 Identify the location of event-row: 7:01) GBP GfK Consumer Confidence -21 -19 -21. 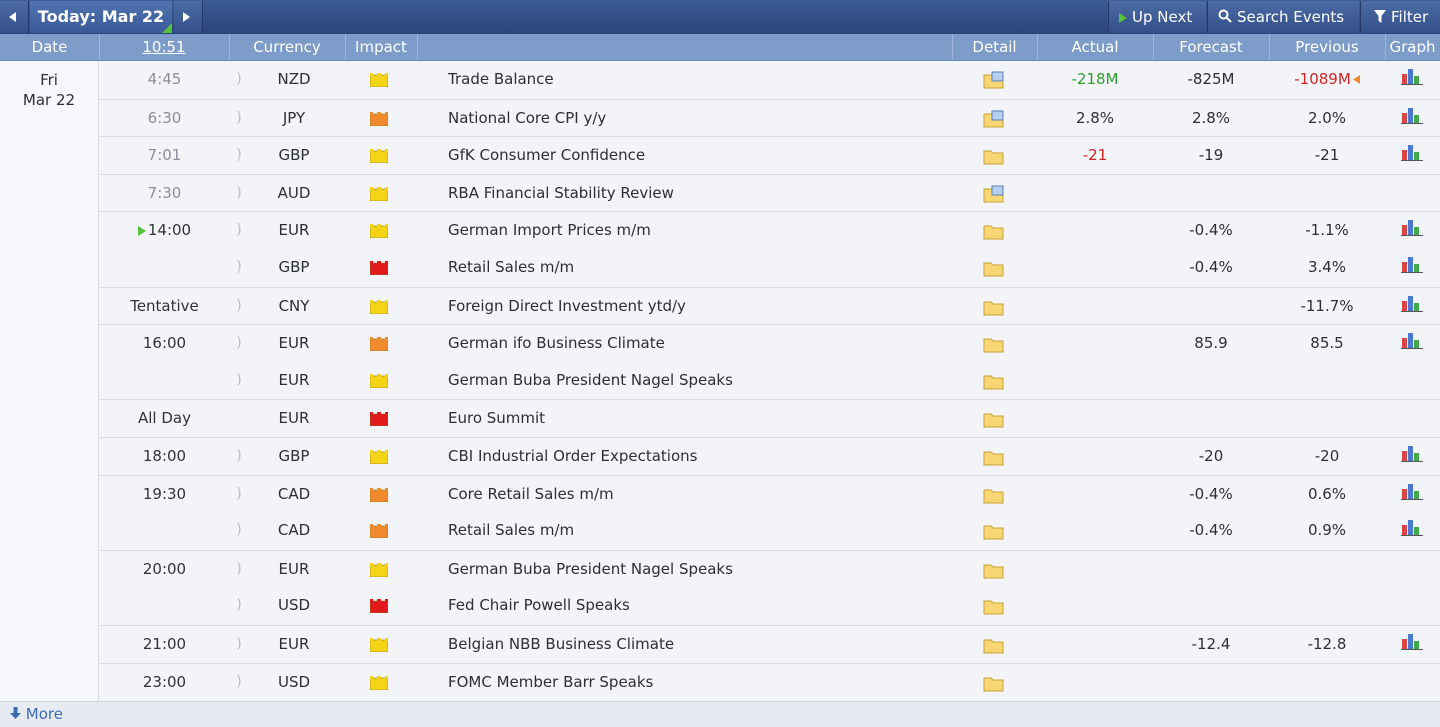
(770, 155).